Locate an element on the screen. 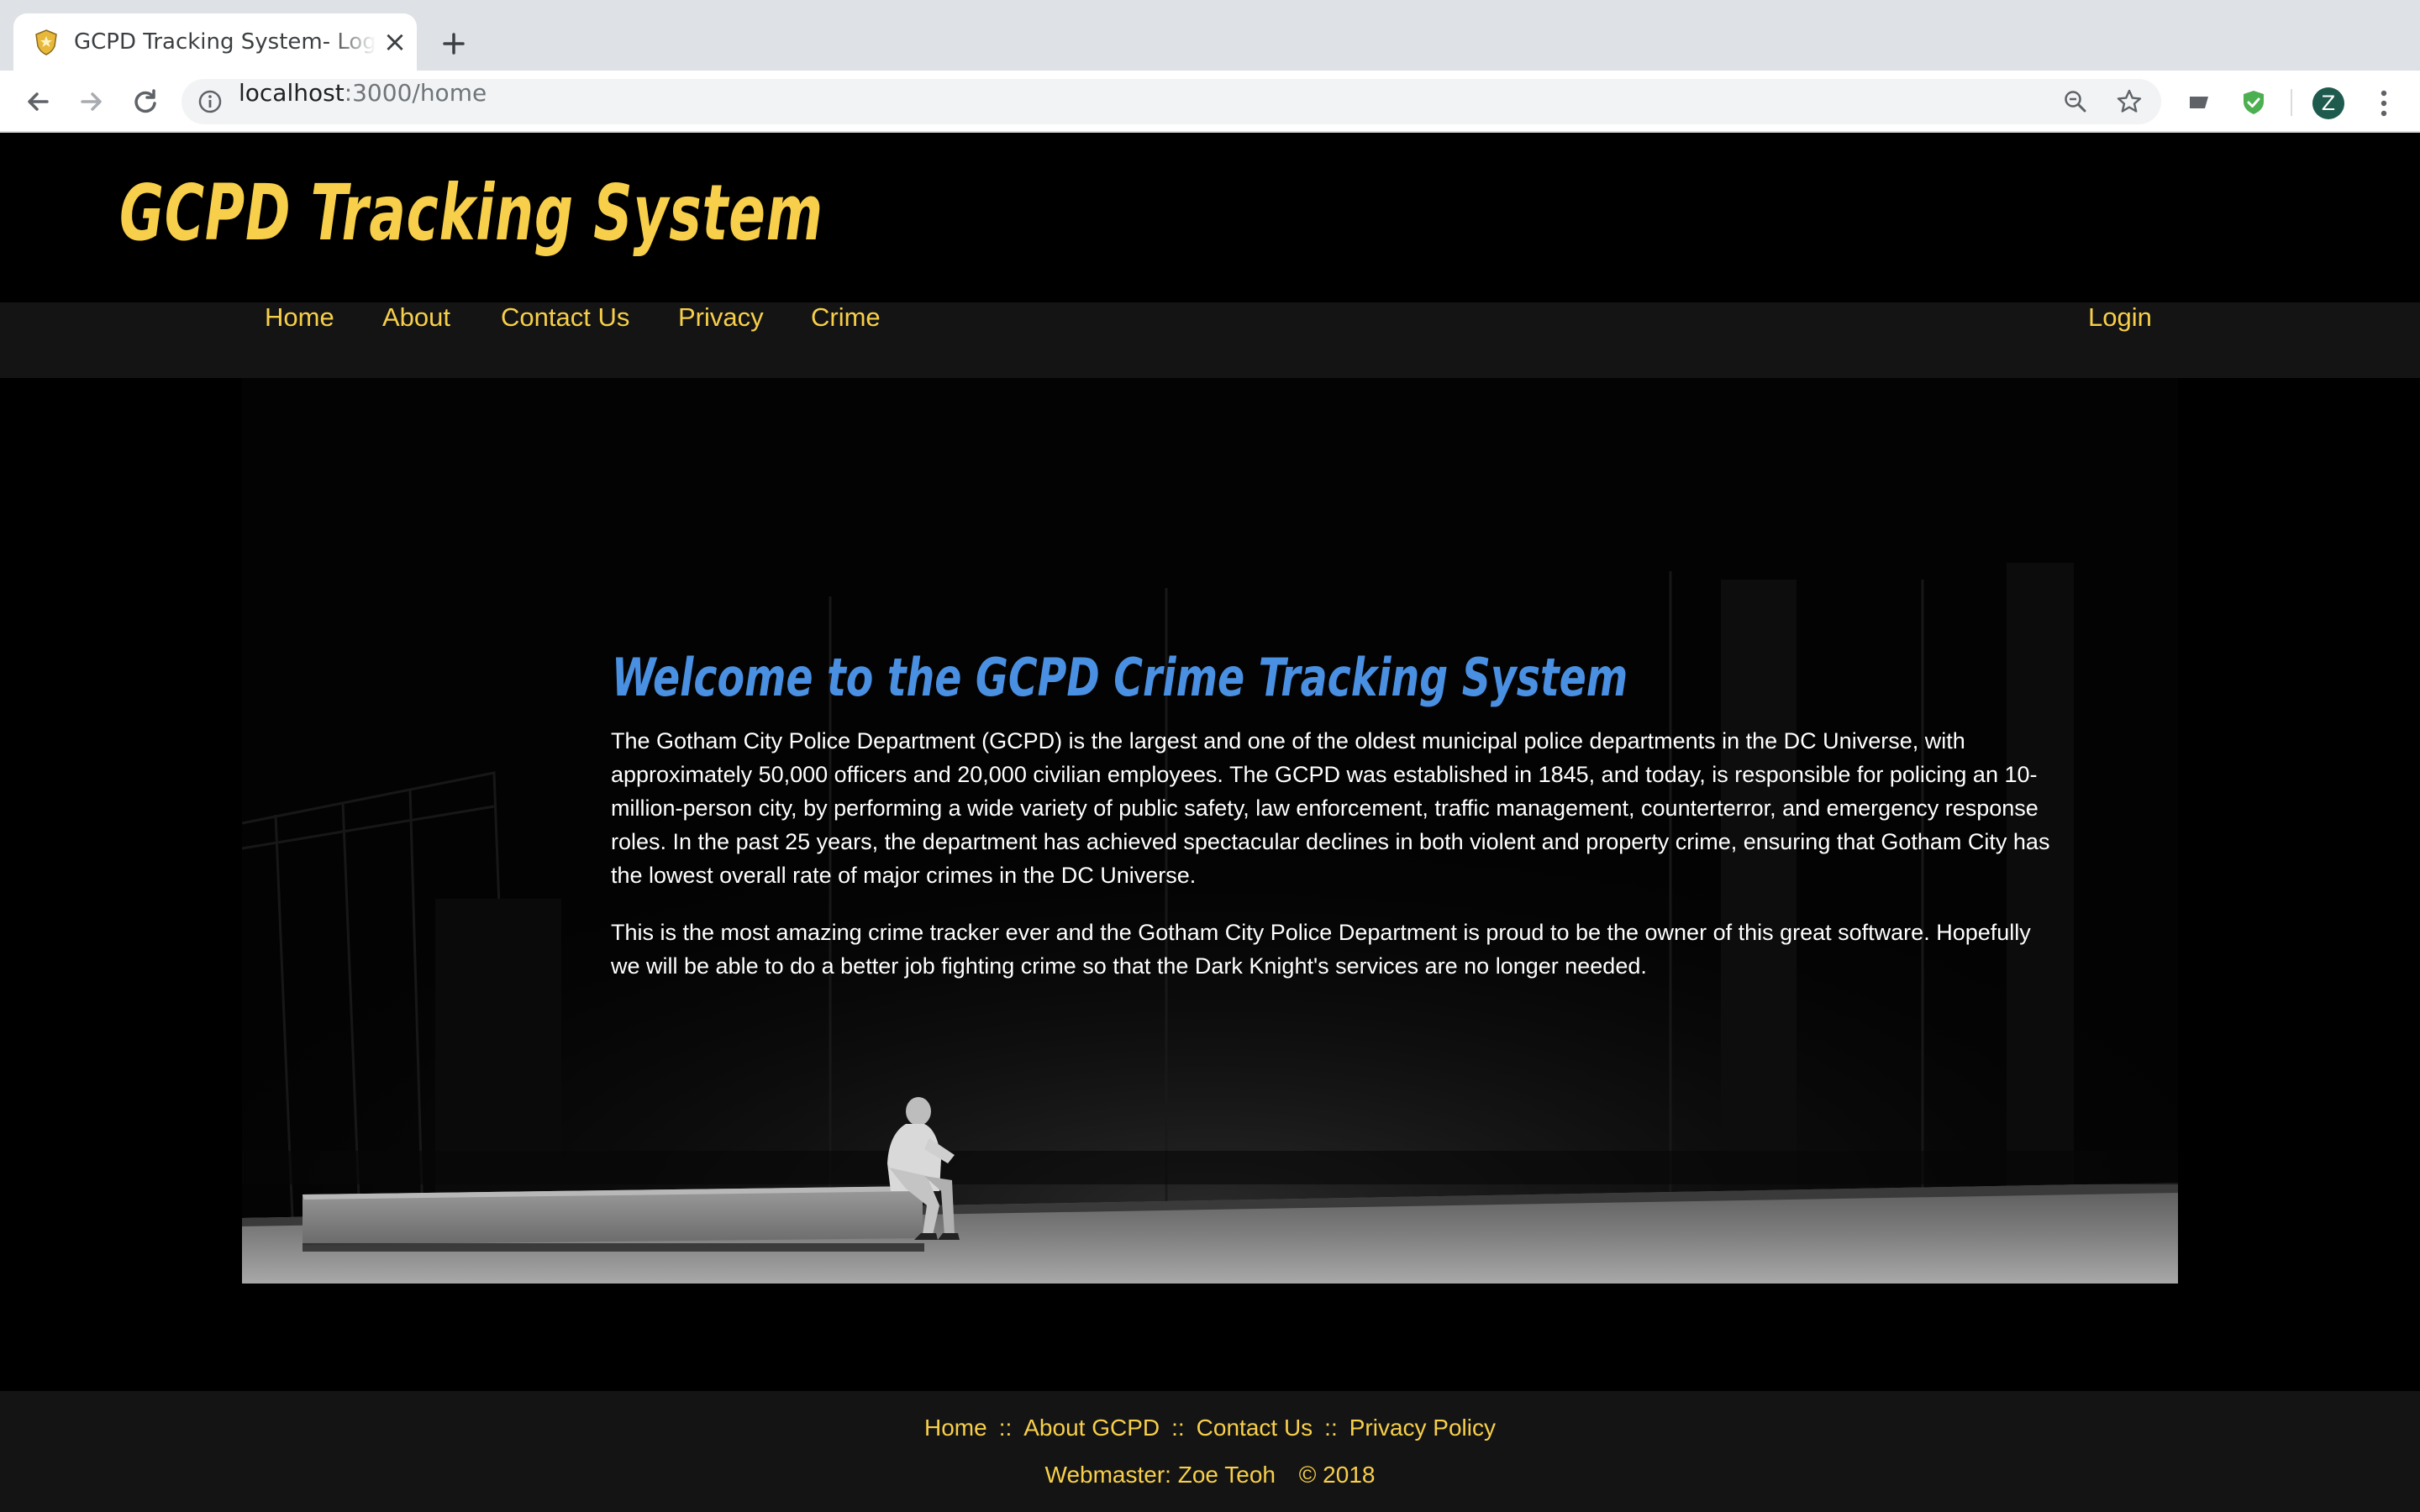 This screenshot has height=1512, width=2420. toolbar-separator is located at coordinates (2291, 102).